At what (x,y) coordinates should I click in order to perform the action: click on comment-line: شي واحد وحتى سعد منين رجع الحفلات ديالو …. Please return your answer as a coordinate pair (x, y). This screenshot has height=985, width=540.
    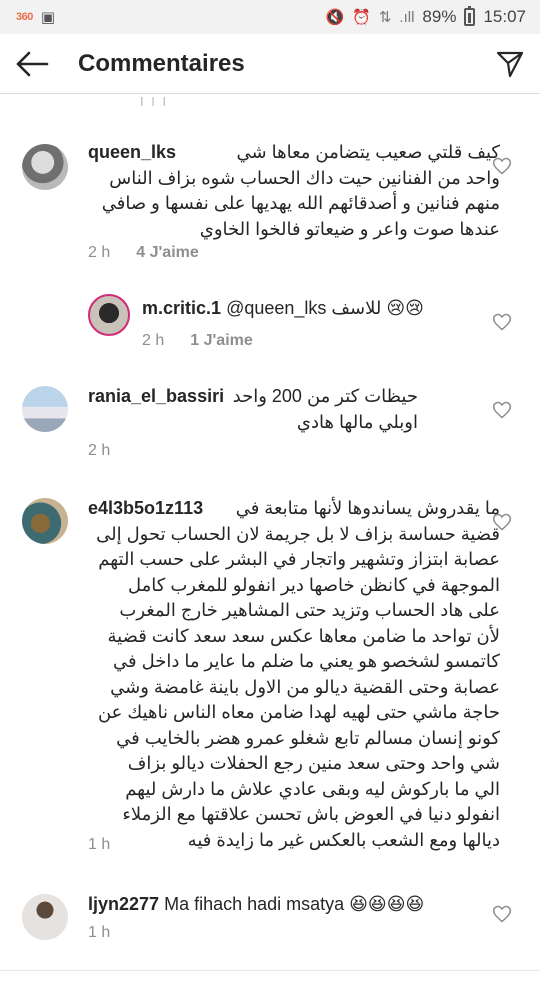
    Looking at the image, I should click on (313, 763).